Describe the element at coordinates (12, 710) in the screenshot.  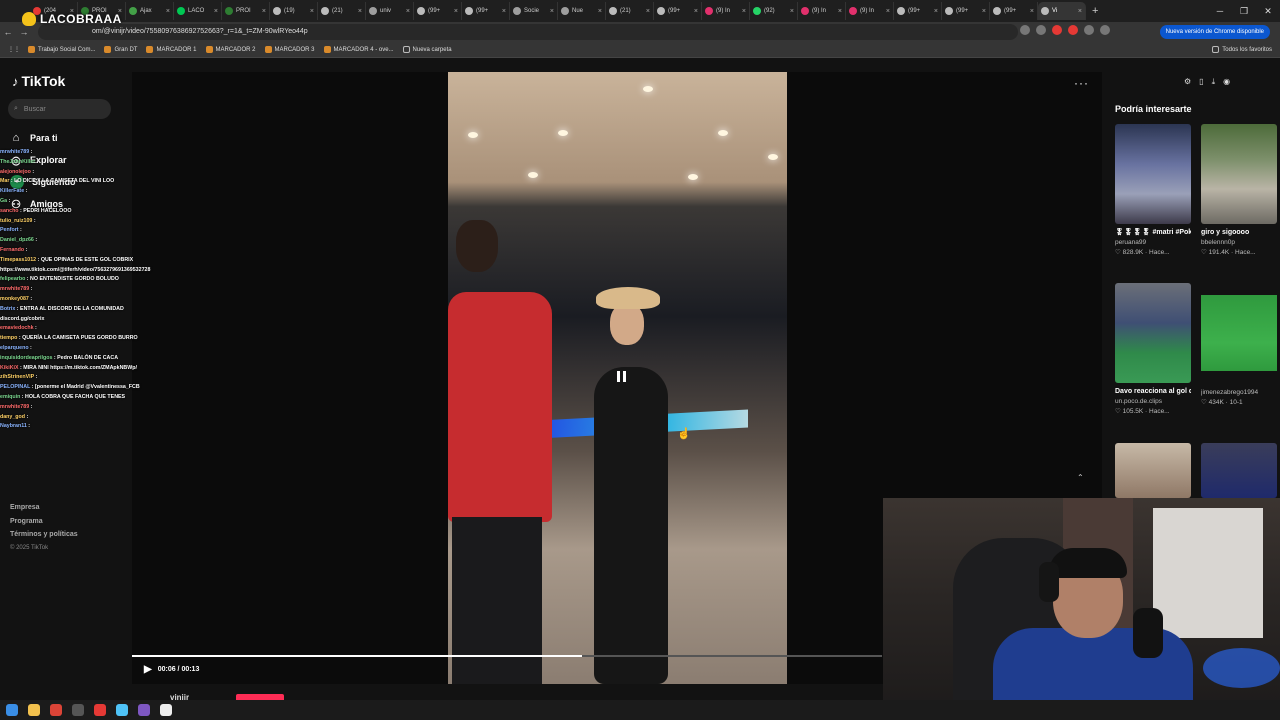
I see `start-menu-icon` at that location.